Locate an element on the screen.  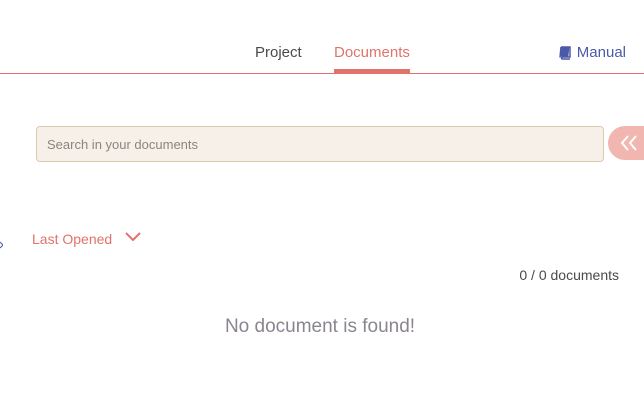
collapse-panel-button is located at coordinates (626, 143).